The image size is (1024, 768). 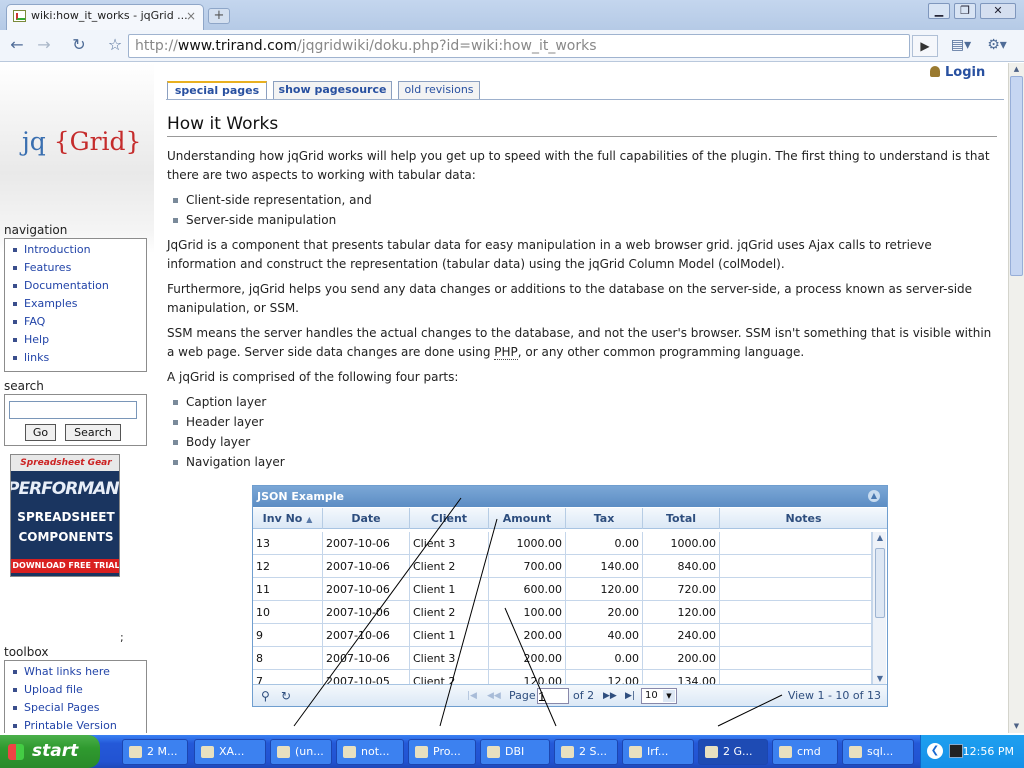 I want to click on grid-cell: 12, so click(x=288, y=566).